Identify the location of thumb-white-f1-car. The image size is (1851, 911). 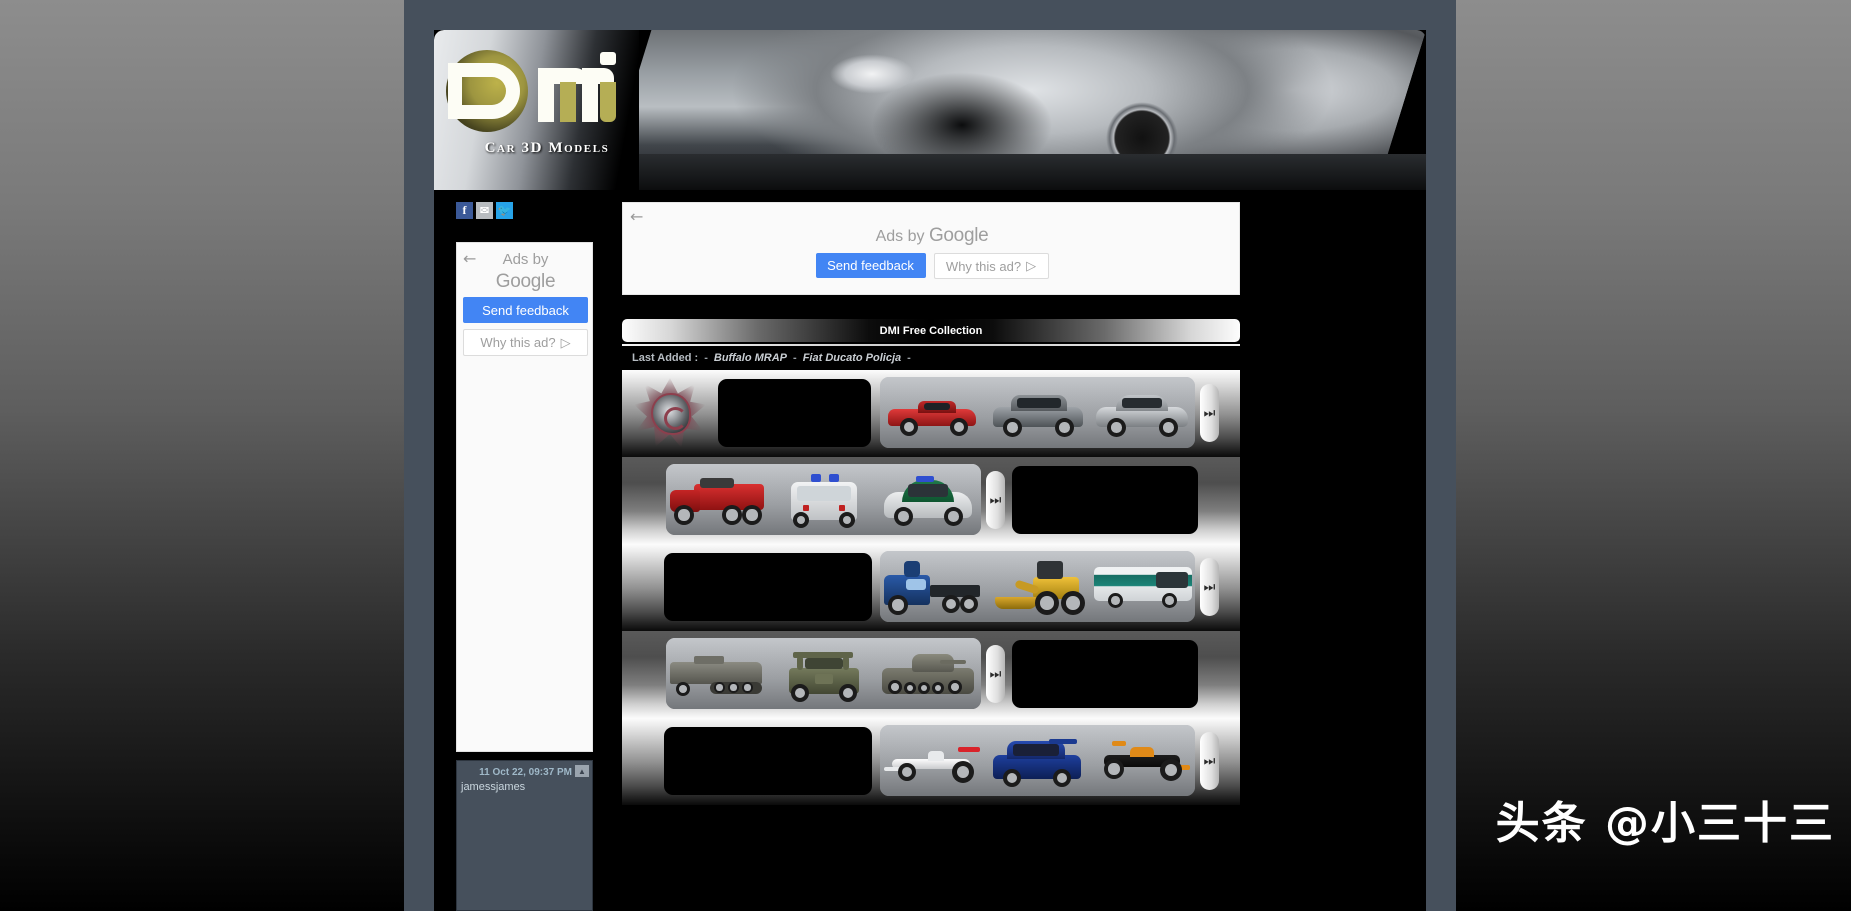
(932, 760).